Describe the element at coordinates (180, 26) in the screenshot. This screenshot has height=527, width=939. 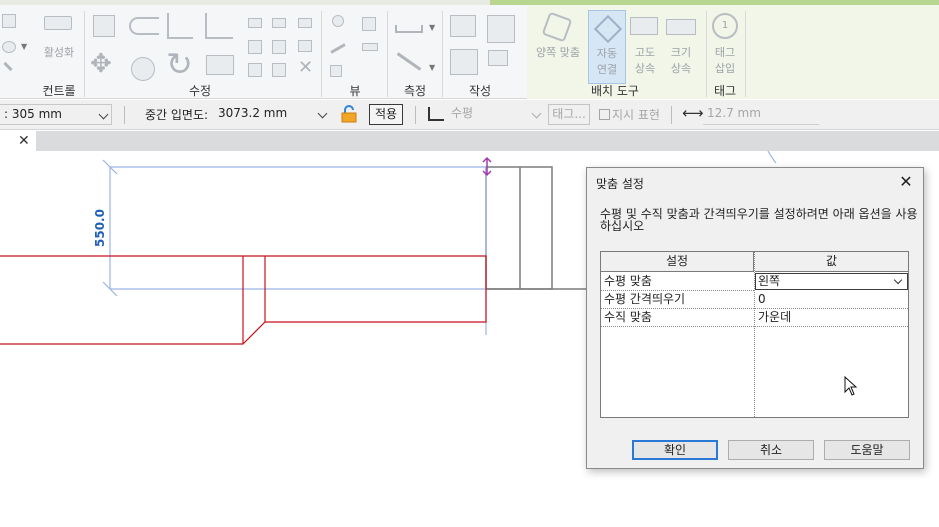
I see `mirror-pick-icon` at that location.